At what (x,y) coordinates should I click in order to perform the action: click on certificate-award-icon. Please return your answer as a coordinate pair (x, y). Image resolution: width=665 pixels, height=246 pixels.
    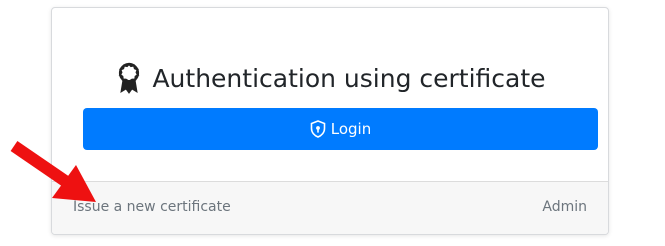
    Looking at the image, I should click on (129, 78).